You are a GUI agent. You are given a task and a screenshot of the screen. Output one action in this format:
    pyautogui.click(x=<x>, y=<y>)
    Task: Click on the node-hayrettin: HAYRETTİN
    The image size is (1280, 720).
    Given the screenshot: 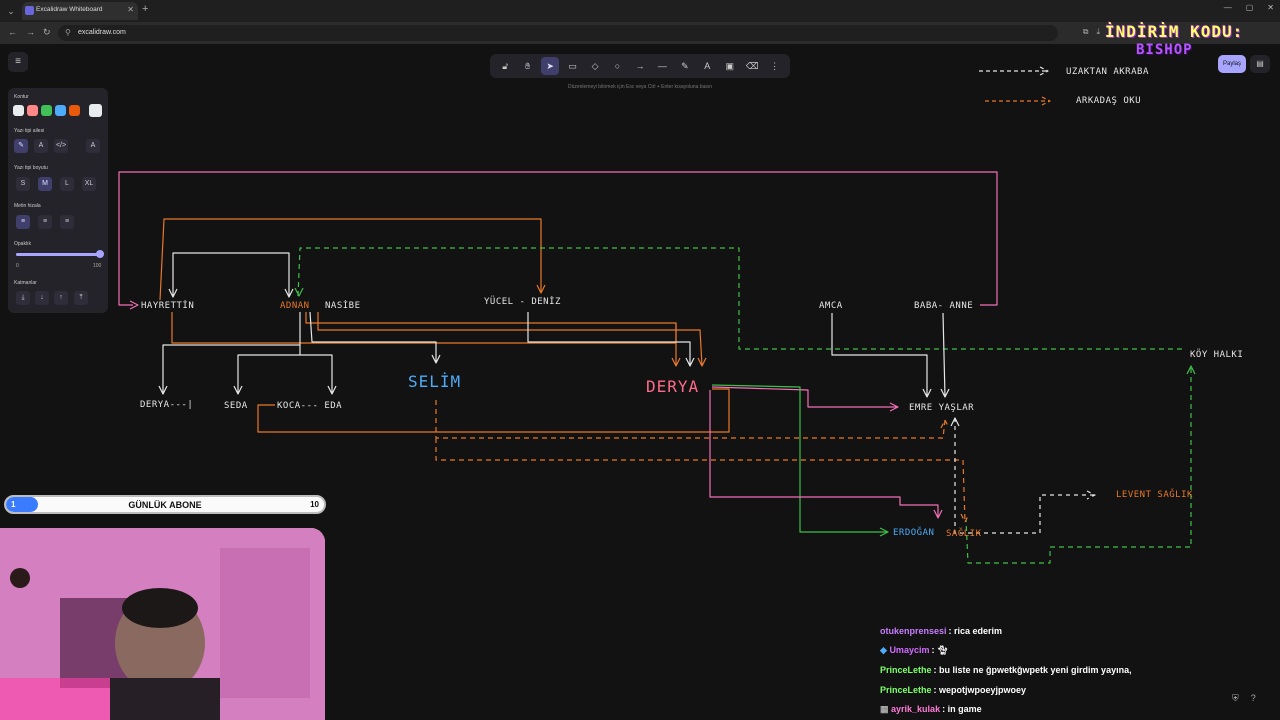 What is the action you would take?
    pyautogui.click(x=167, y=305)
    